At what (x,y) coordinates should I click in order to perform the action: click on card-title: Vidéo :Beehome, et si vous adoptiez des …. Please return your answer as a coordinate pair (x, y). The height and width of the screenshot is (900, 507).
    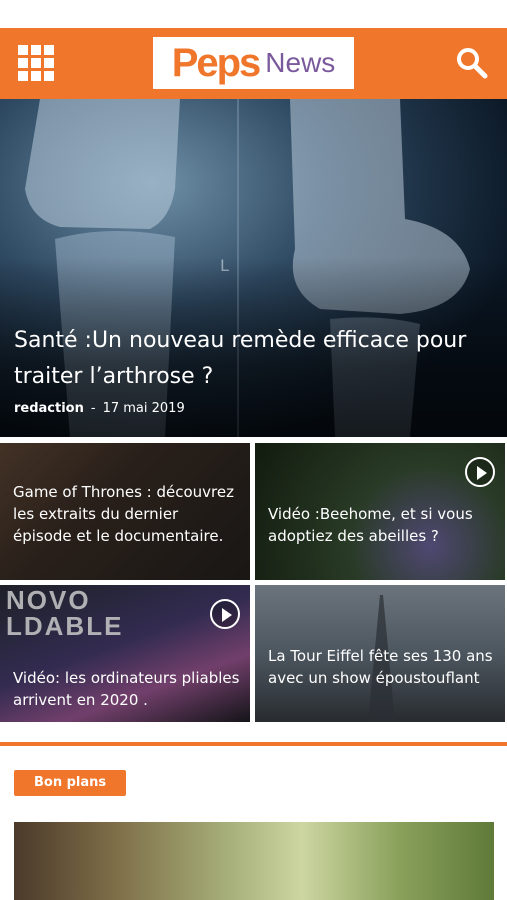
    Looking at the image, I should click on (382, 525).